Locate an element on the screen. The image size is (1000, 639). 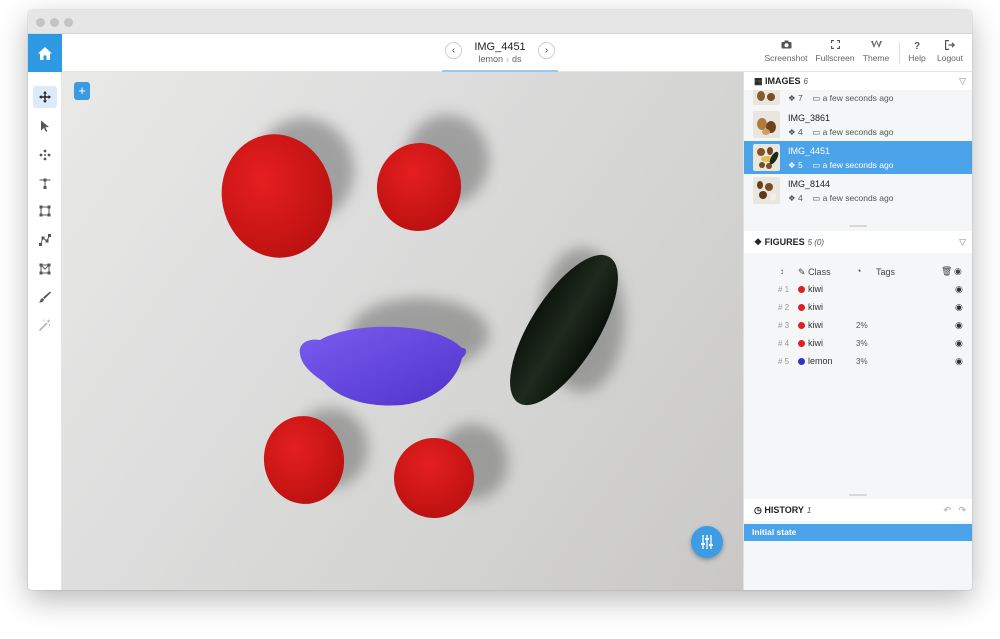
class-column: ✎ Class is located at coordinates (814, 272).